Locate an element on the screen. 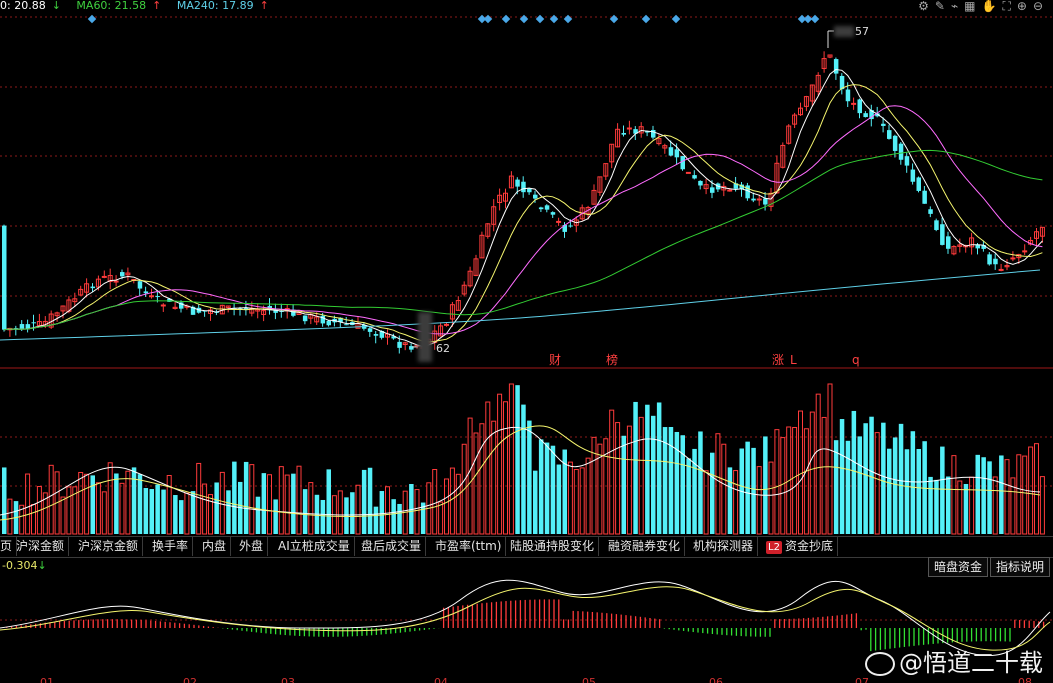  tab-hs-amount: 沪深金额 is located at coordinates (41, 546).